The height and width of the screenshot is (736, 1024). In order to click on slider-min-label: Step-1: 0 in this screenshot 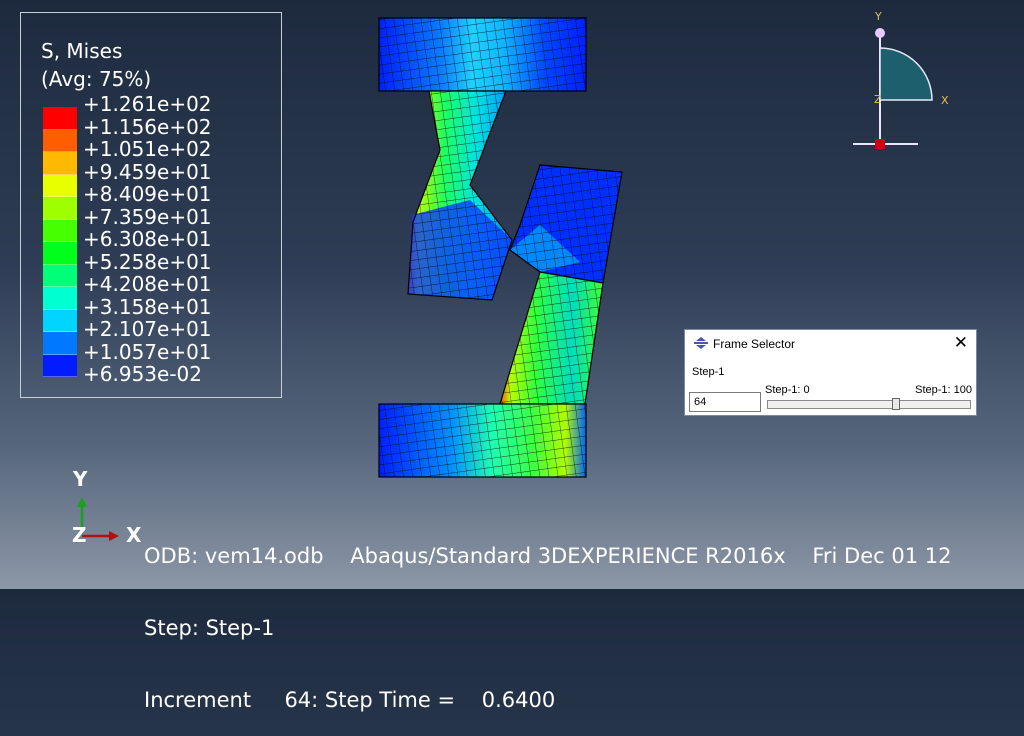, I will do `click(787, 390)`.